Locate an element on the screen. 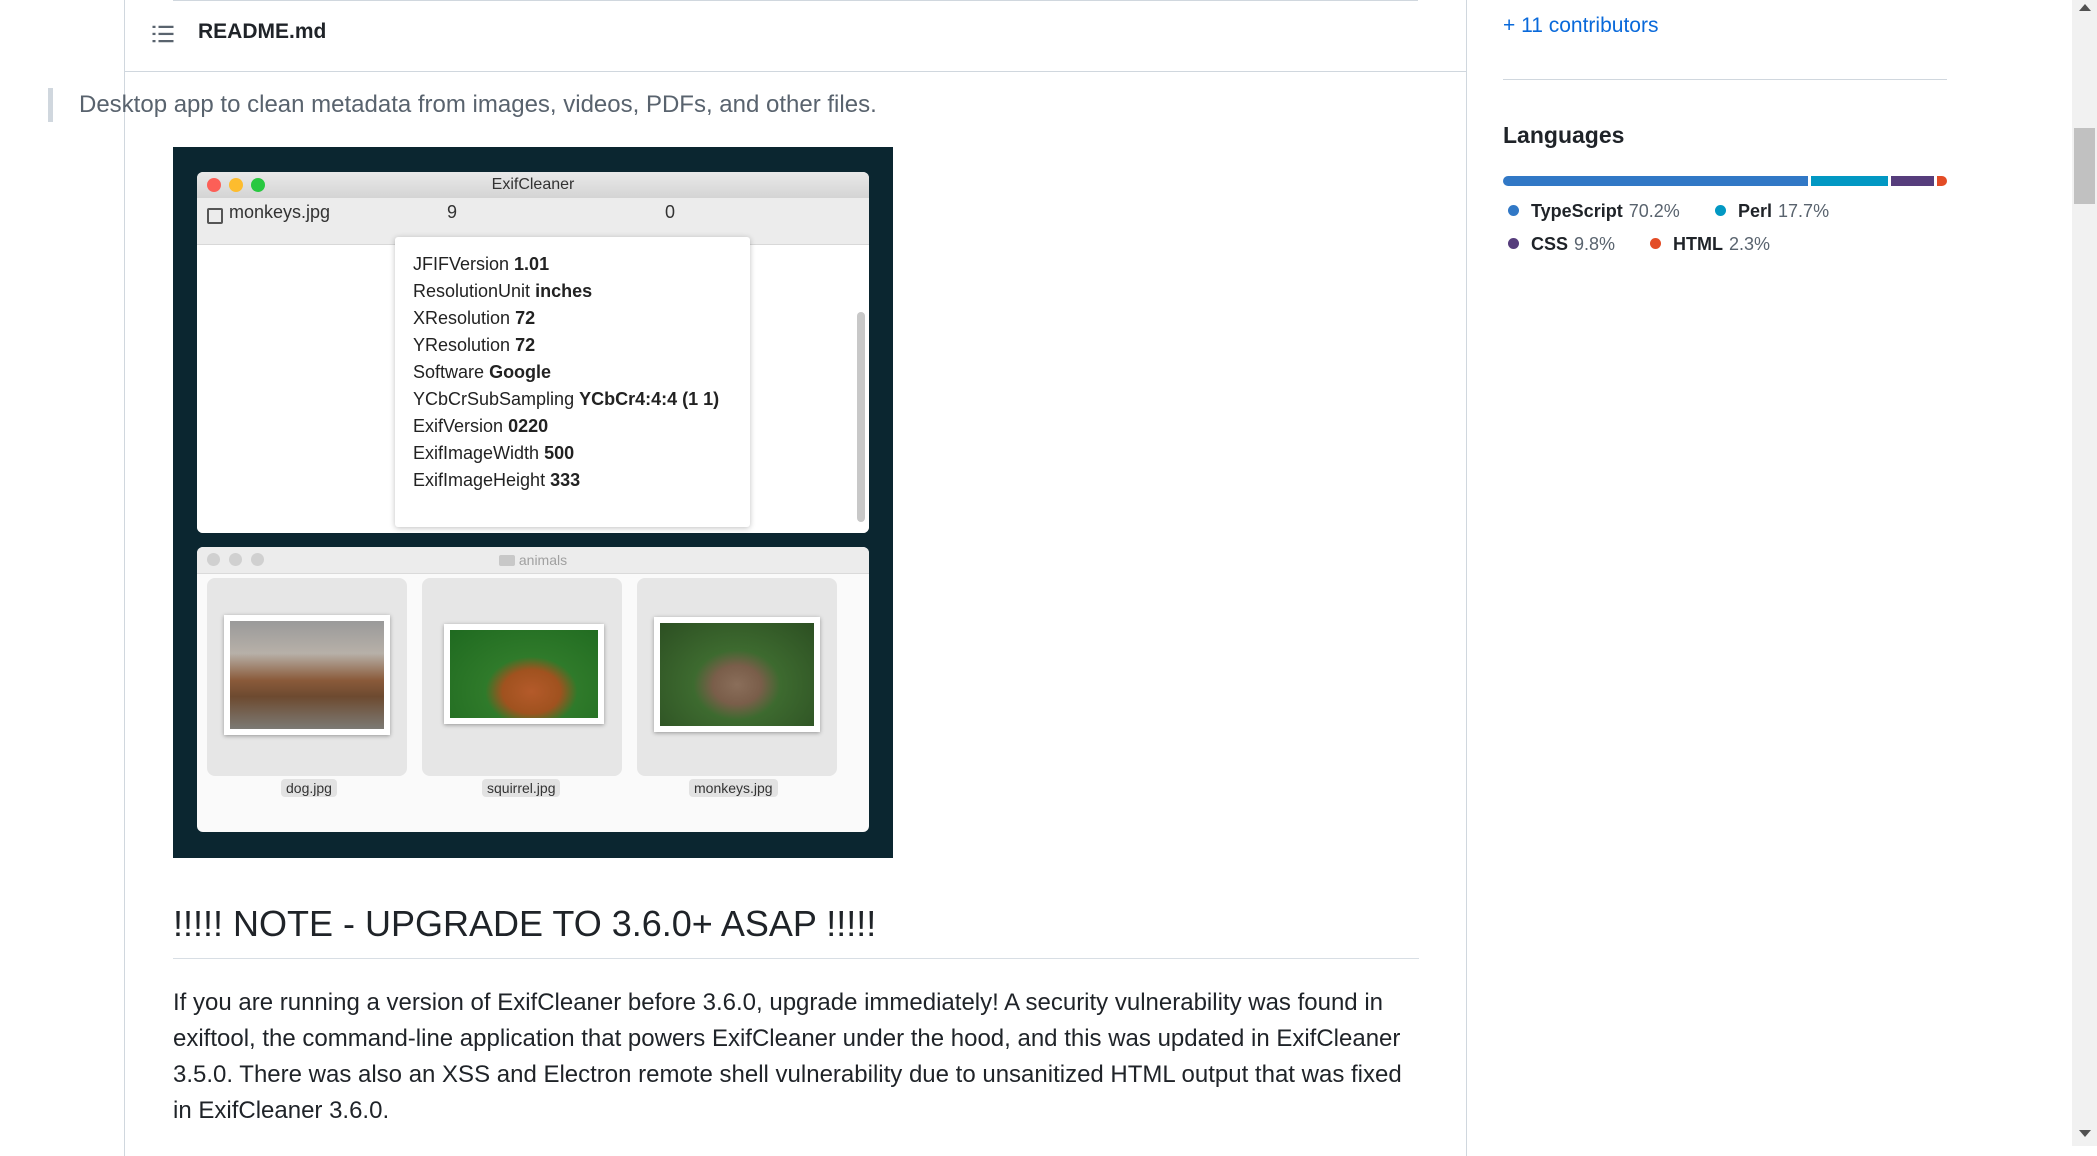 This screenshot has height=1156, width=2097. metadata-line: YResolution 72 is located at coordinates (474, 345).